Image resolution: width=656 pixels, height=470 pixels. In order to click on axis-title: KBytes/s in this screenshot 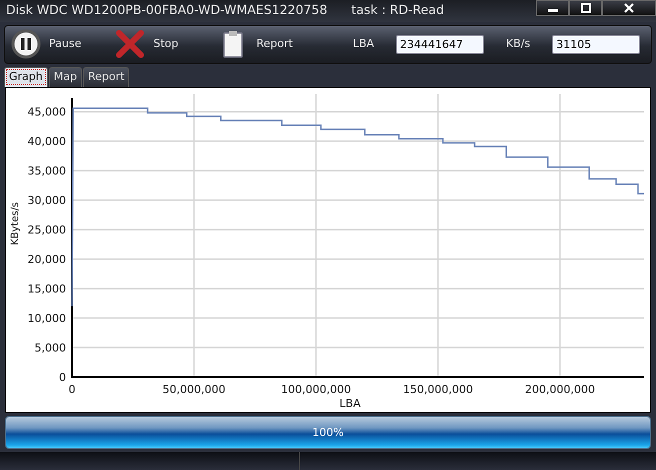, I will do `click(15, 223)`.